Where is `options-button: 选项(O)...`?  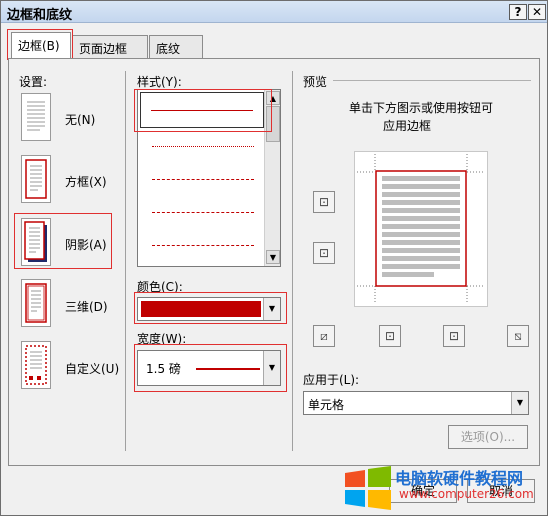
options-button: 选项(O)... is located at coordinates (488, 437).